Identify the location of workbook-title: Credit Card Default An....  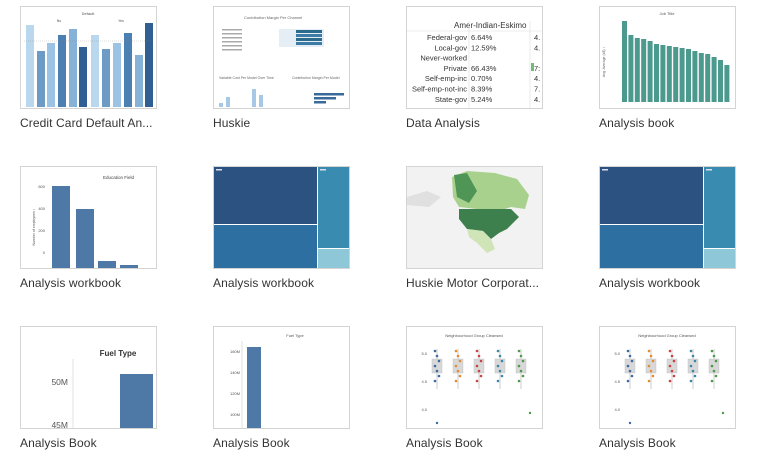
(95, 123).